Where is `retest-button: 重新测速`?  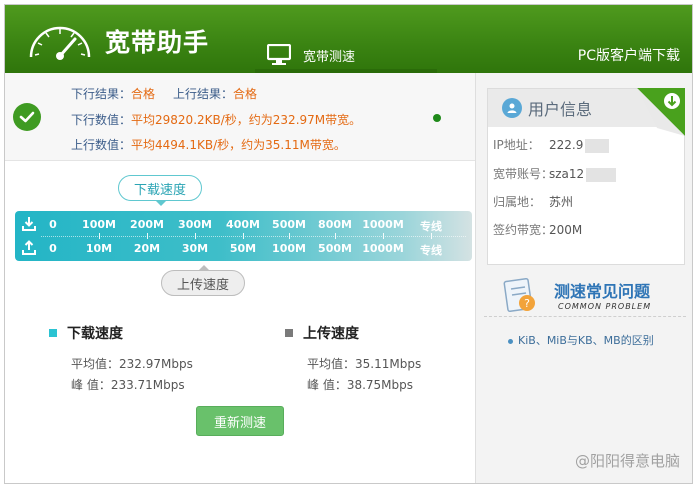
retest-button: 重新测速 is located at coordinates (240, 421).